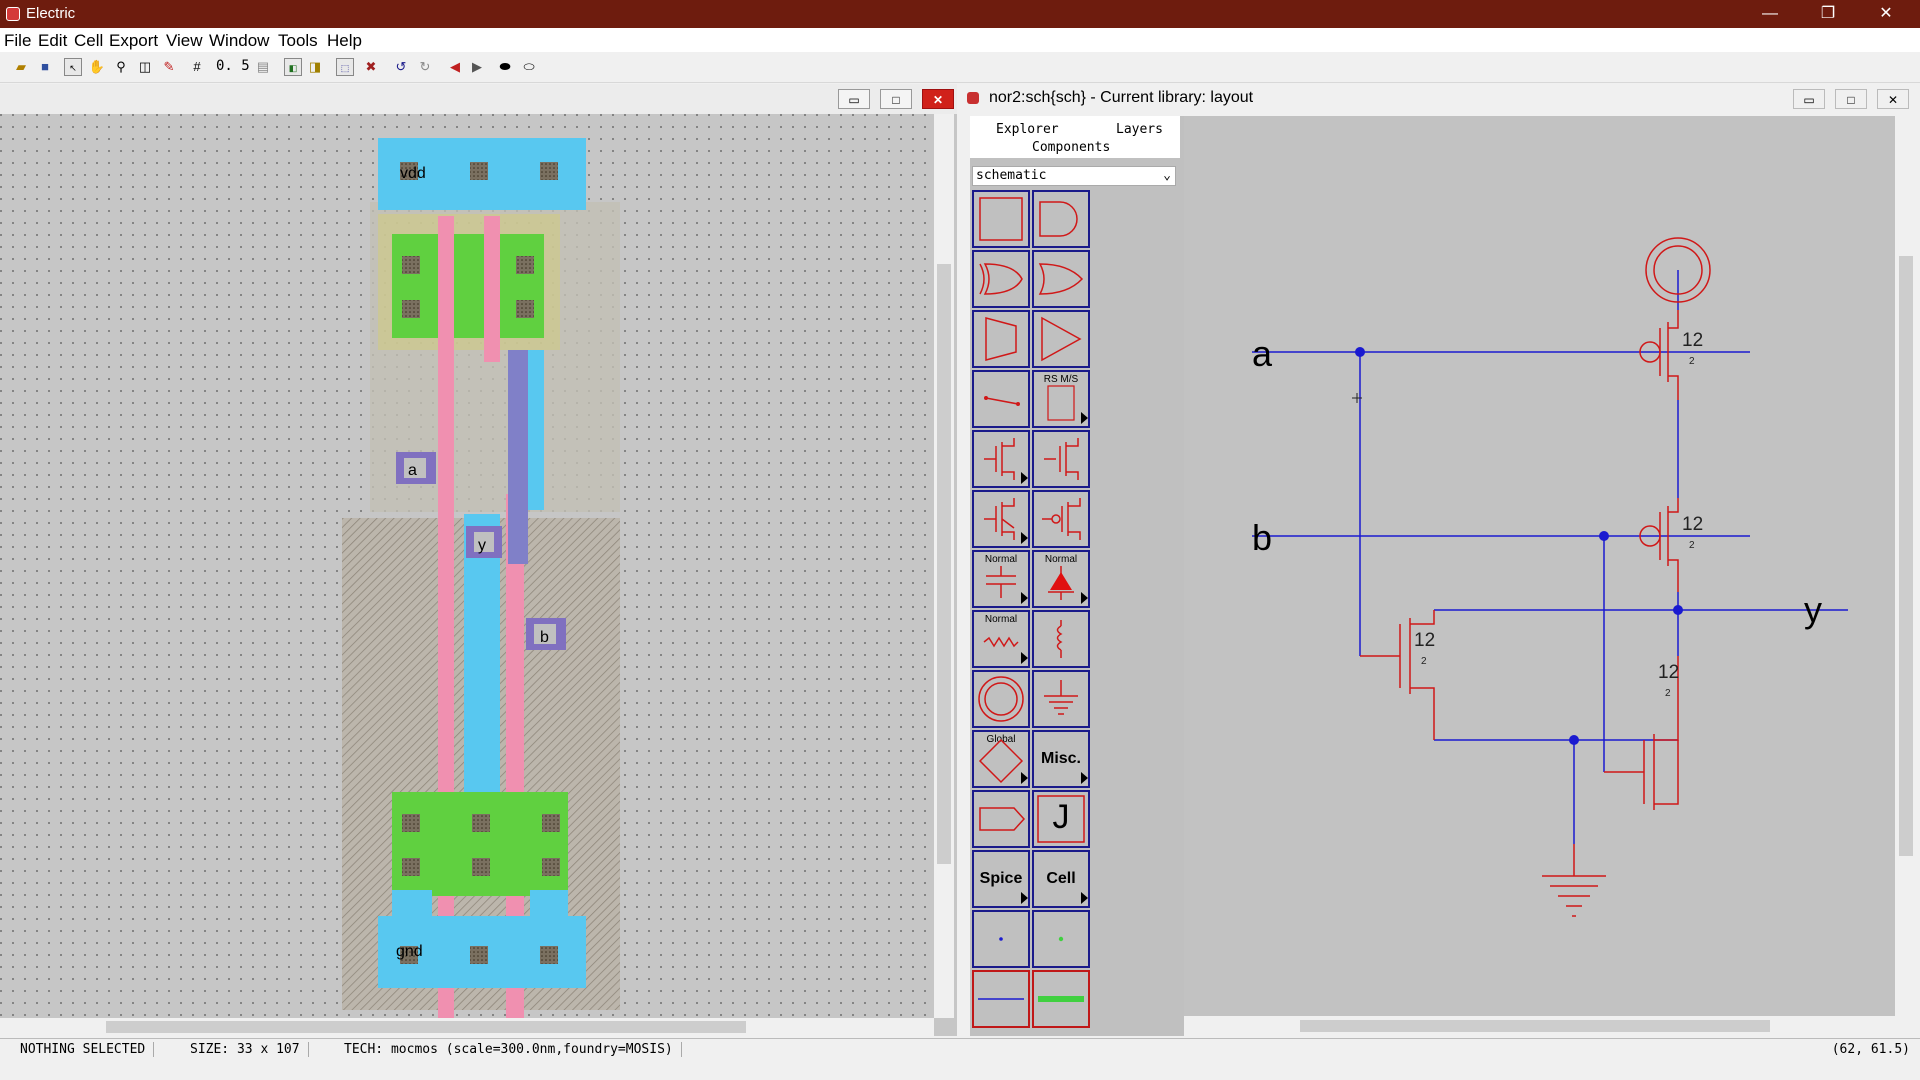  What do you see at coordinates (121, 67) in the screenshot?
I see `zoom-tool-icon: ⚲` at bounding box center [121, 67].